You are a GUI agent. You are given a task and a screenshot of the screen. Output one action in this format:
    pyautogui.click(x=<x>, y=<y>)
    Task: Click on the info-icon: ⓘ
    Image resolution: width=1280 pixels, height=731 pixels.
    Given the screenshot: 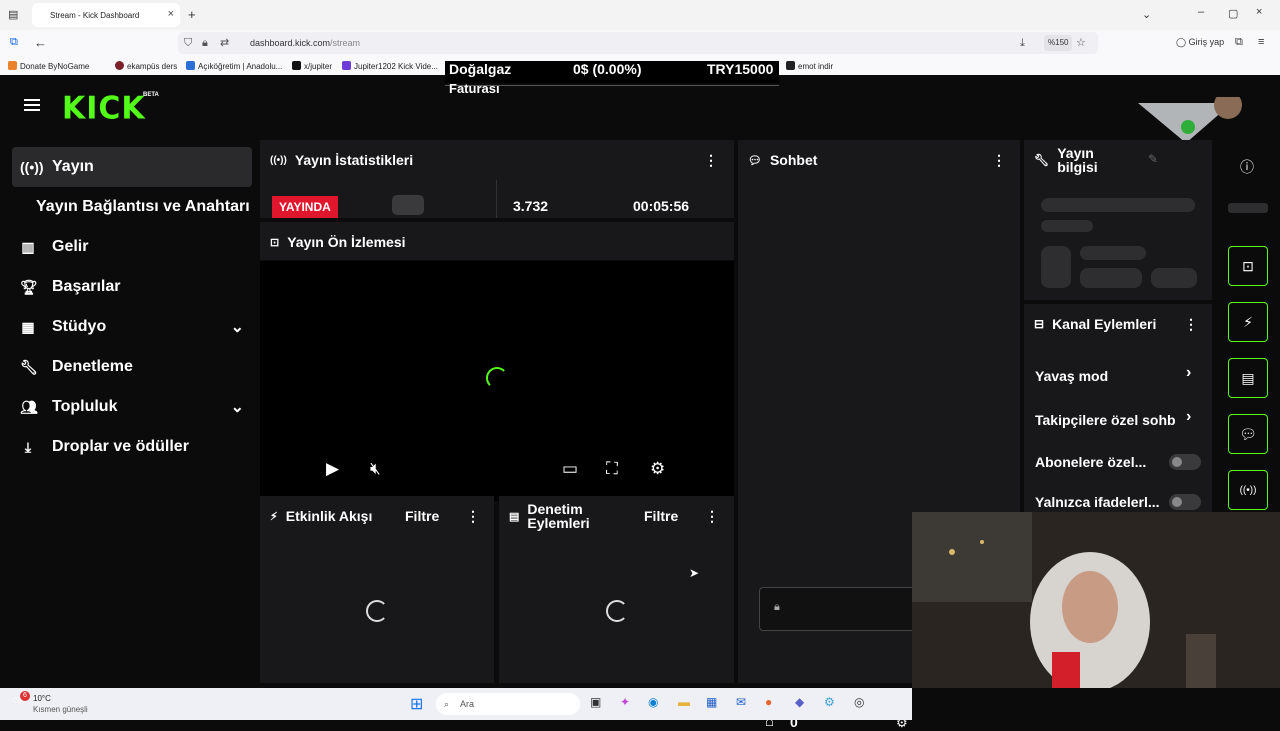 What is the action you would take?
    pyautogui.click(x=1247, y=167)
    